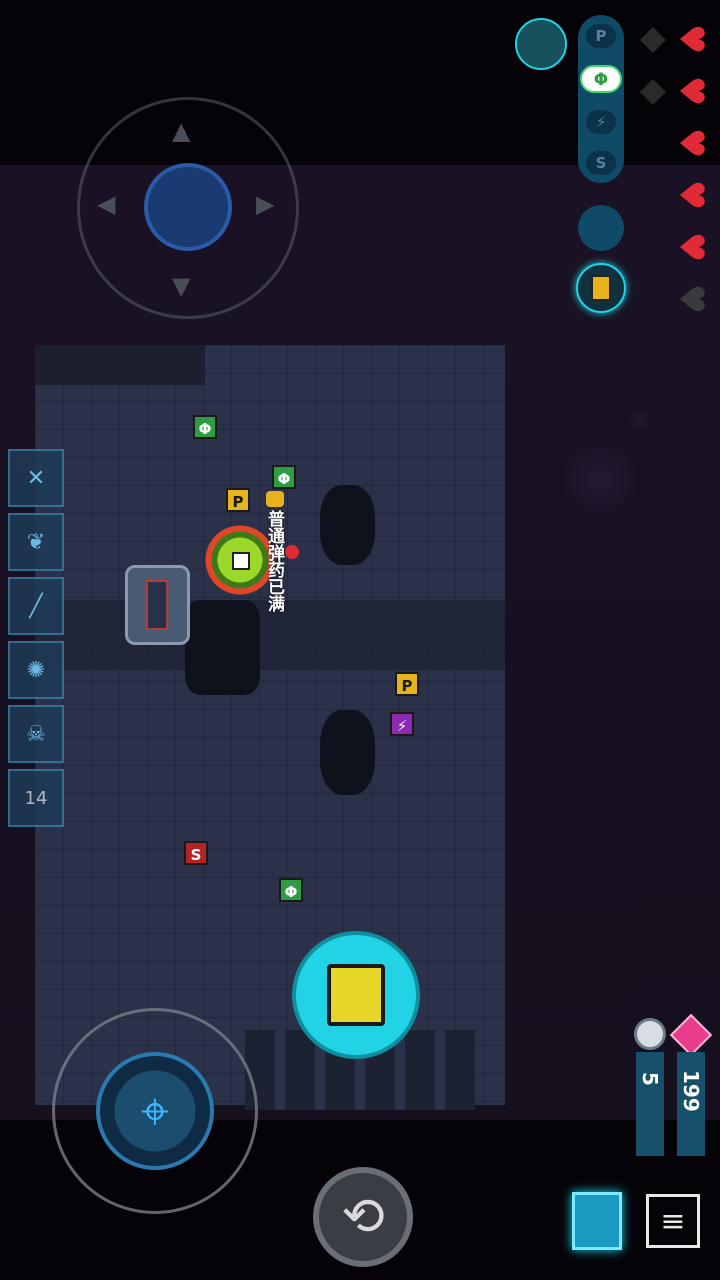  I want to click on map-toggle-icon, so click(541, 44).